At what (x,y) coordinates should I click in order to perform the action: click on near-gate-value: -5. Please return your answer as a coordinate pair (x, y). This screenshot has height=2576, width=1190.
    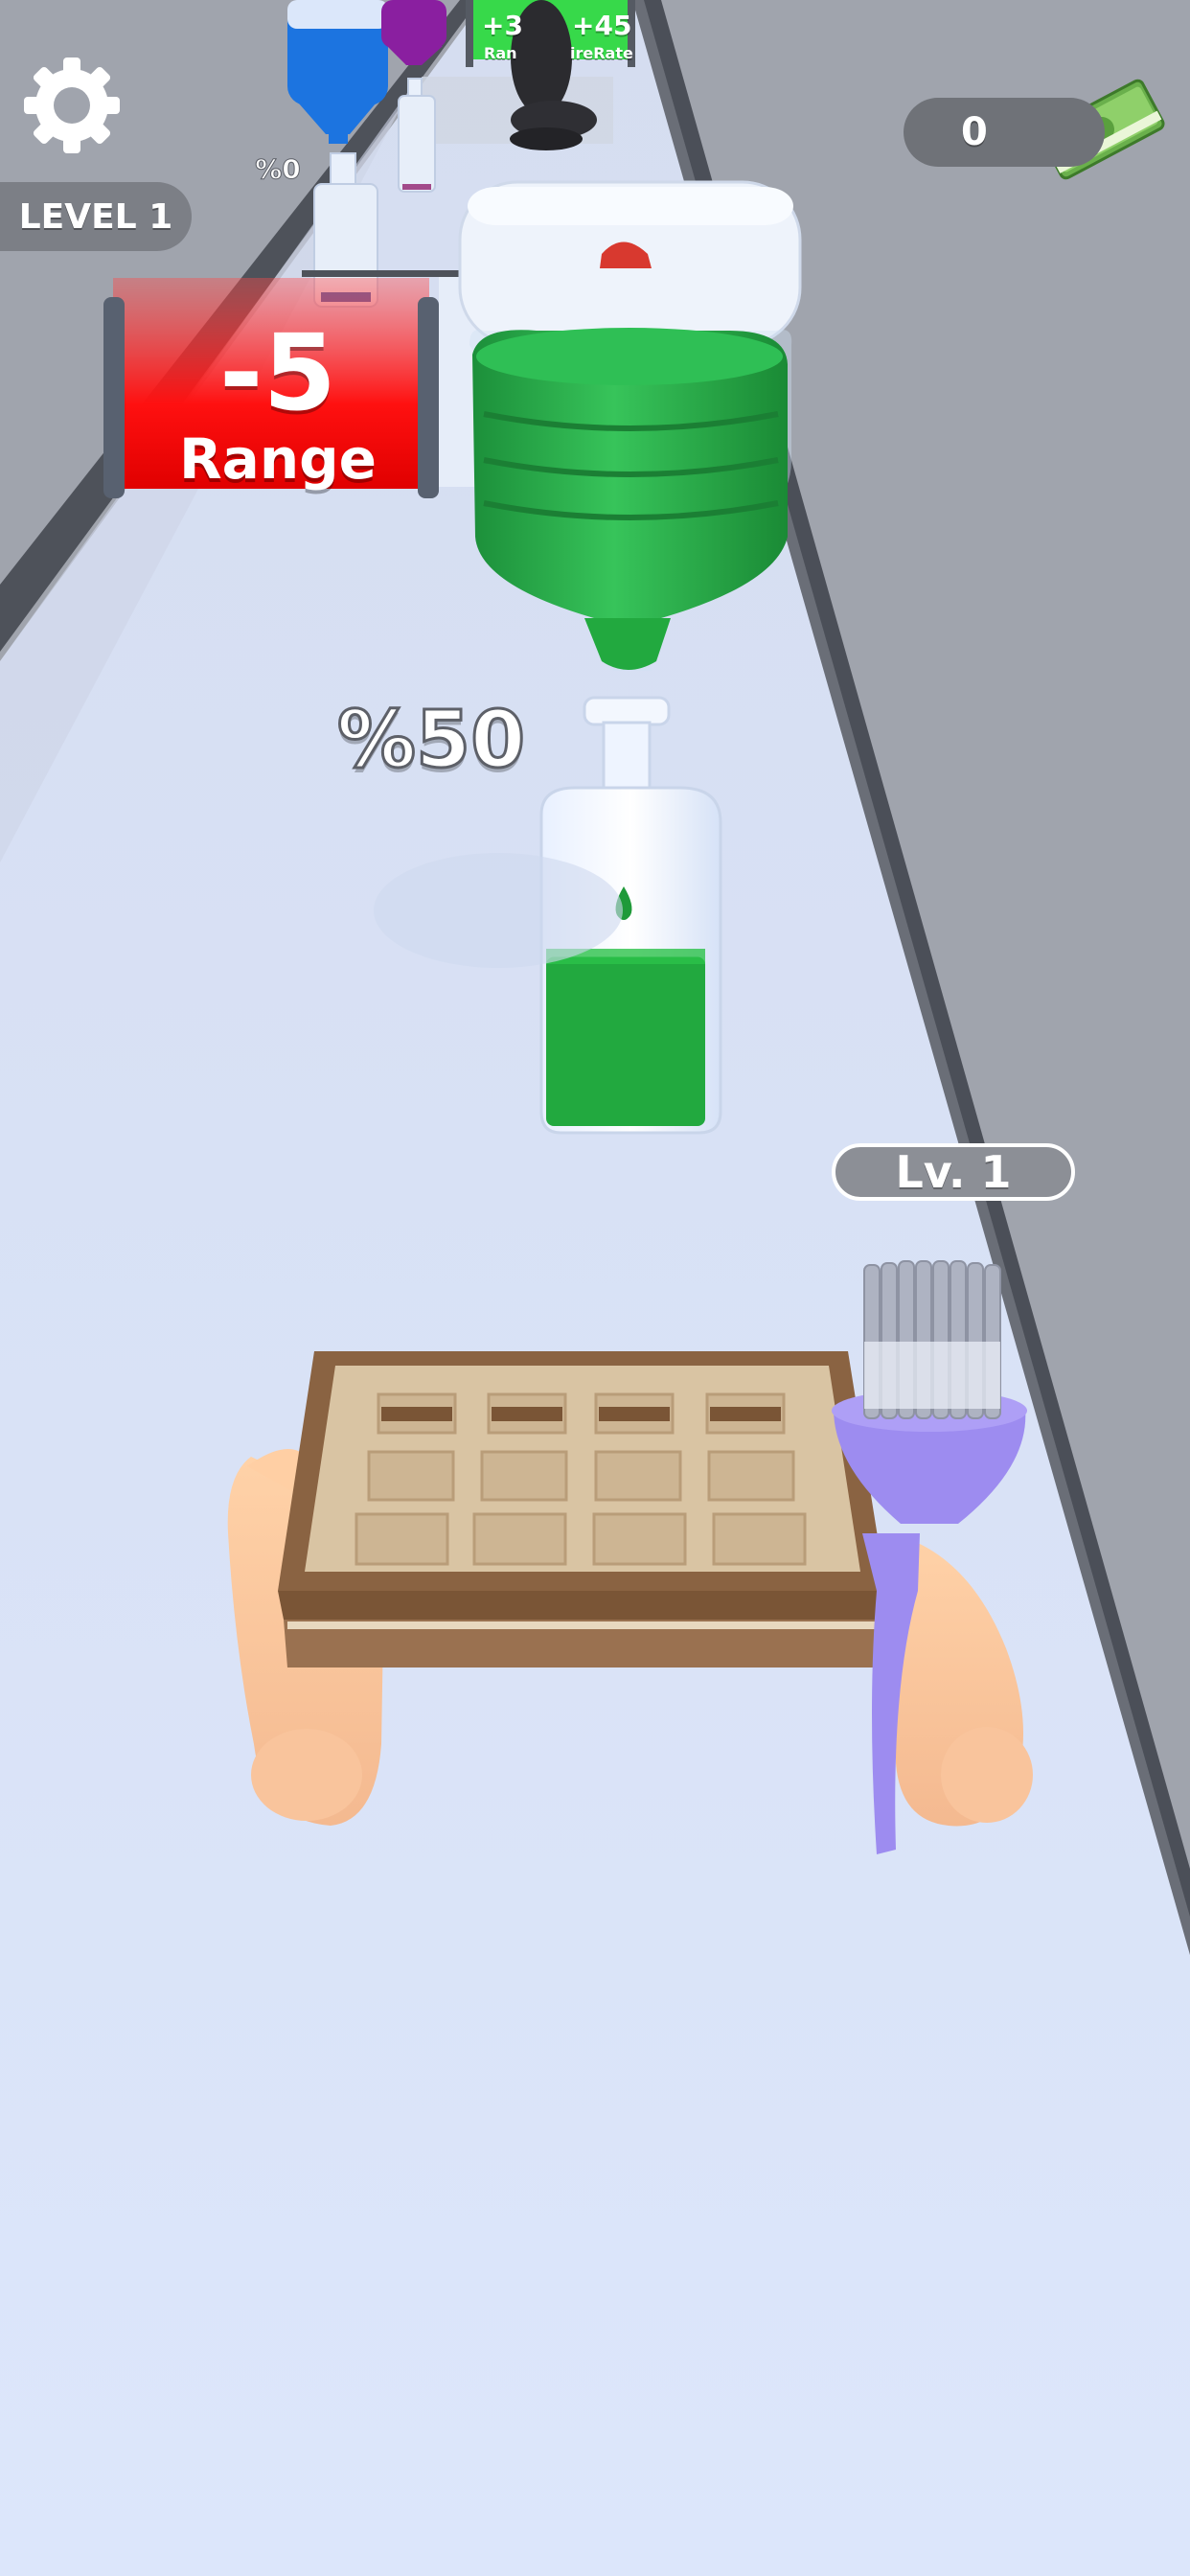
    Looking at the image, I should click on (278, 373).